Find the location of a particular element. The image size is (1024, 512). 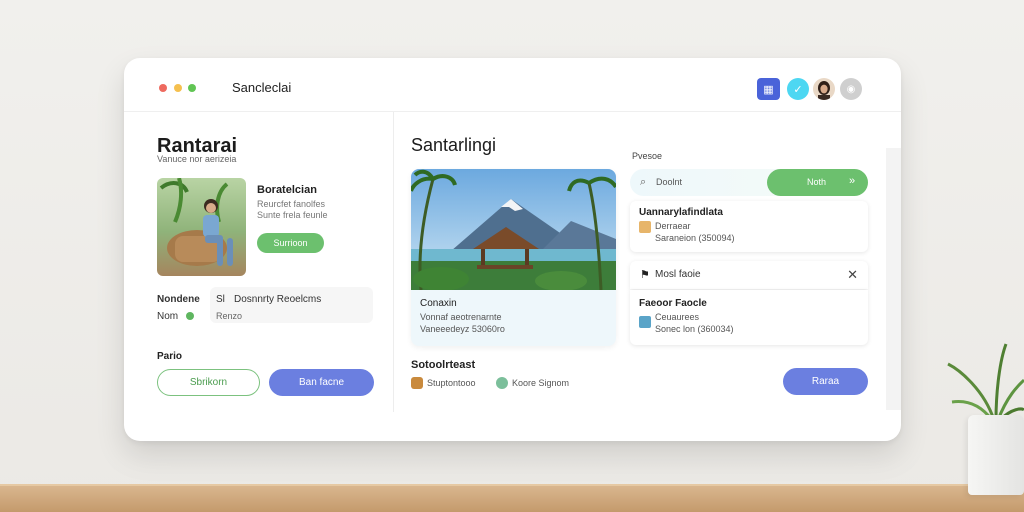

minimize-window-button is located at coordinates (178, 88).